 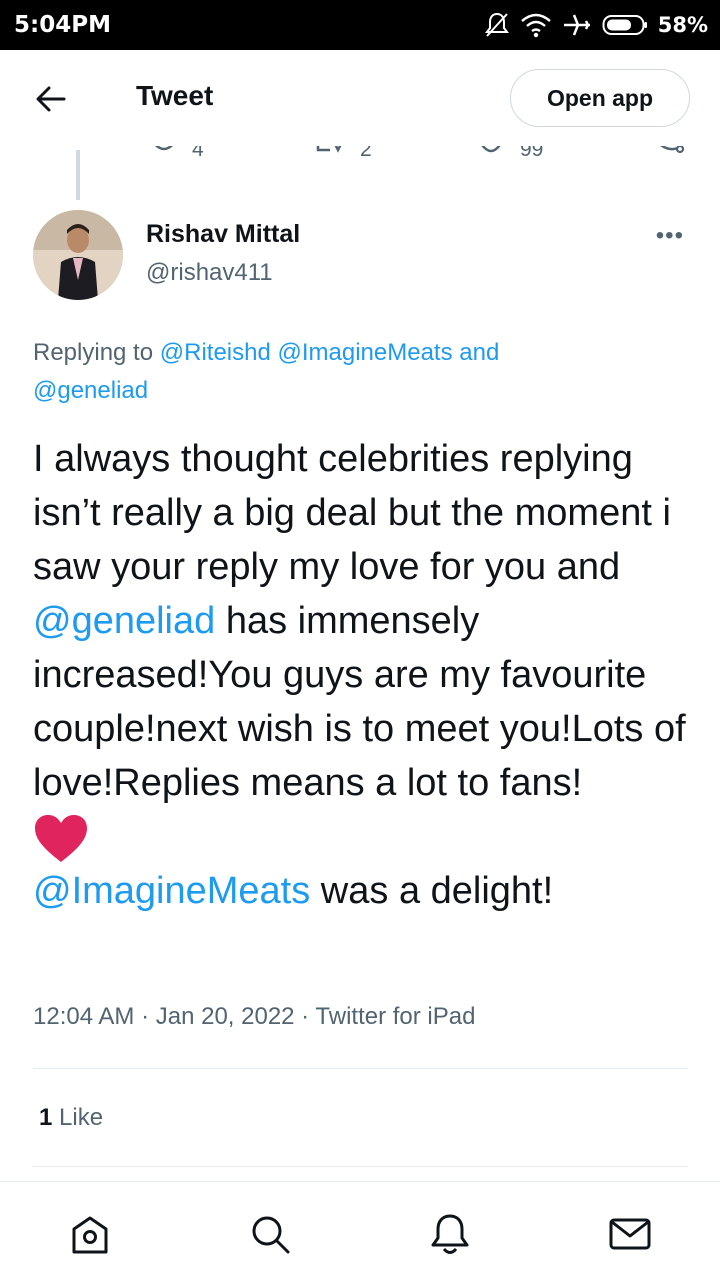 I want to click on replying-and: and, so click(x=476, y=352).